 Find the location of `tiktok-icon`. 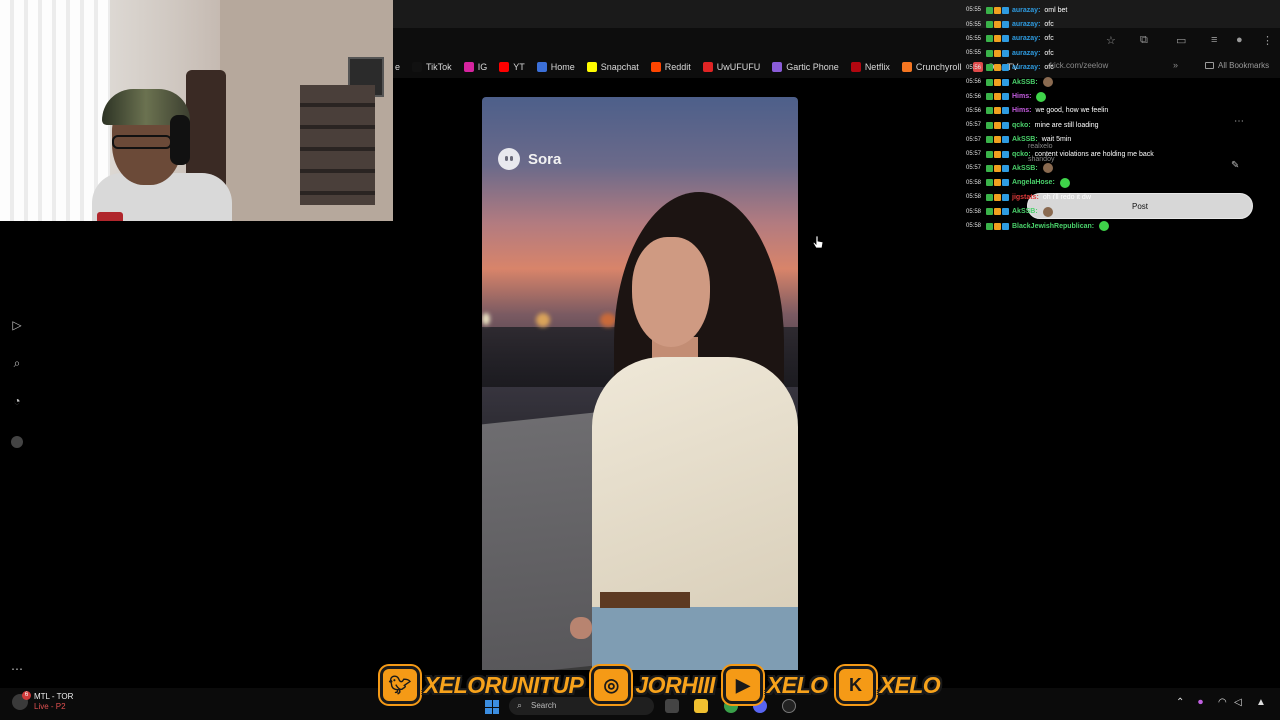

tiktok-icon is located at coordinates (417, 67).